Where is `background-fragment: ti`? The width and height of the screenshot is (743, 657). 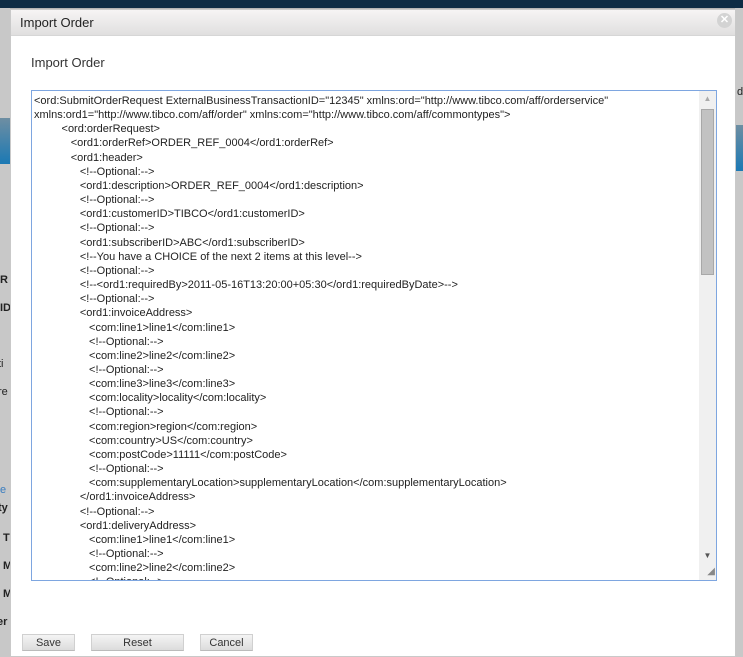 background-fragment: ti is located at coordinates (2, 364).